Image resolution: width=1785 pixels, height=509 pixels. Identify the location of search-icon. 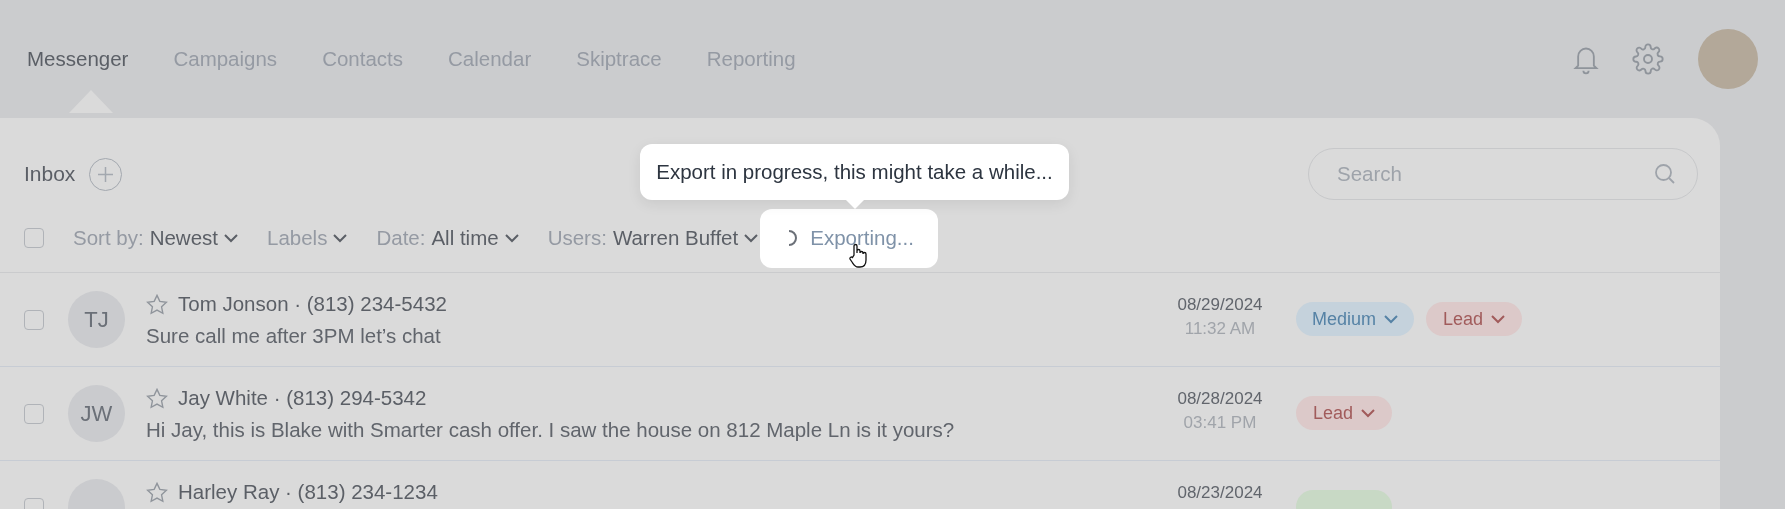
(1665, 174).